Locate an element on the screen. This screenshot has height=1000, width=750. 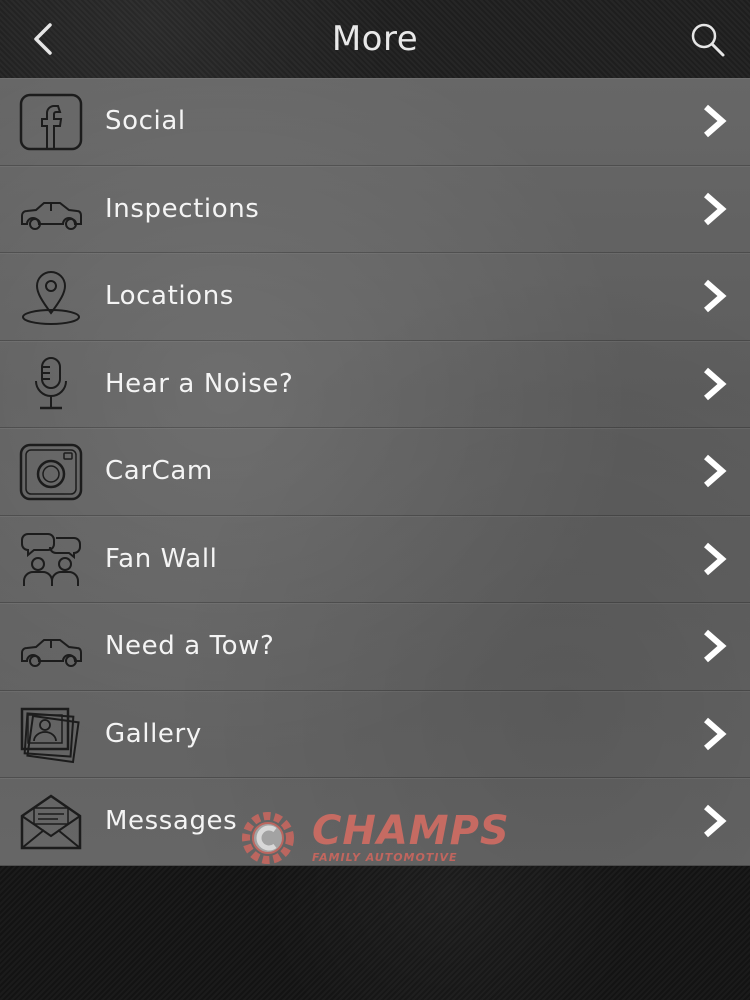
menu-item-label: Need a Tow? is located at coordinates (190, 646).